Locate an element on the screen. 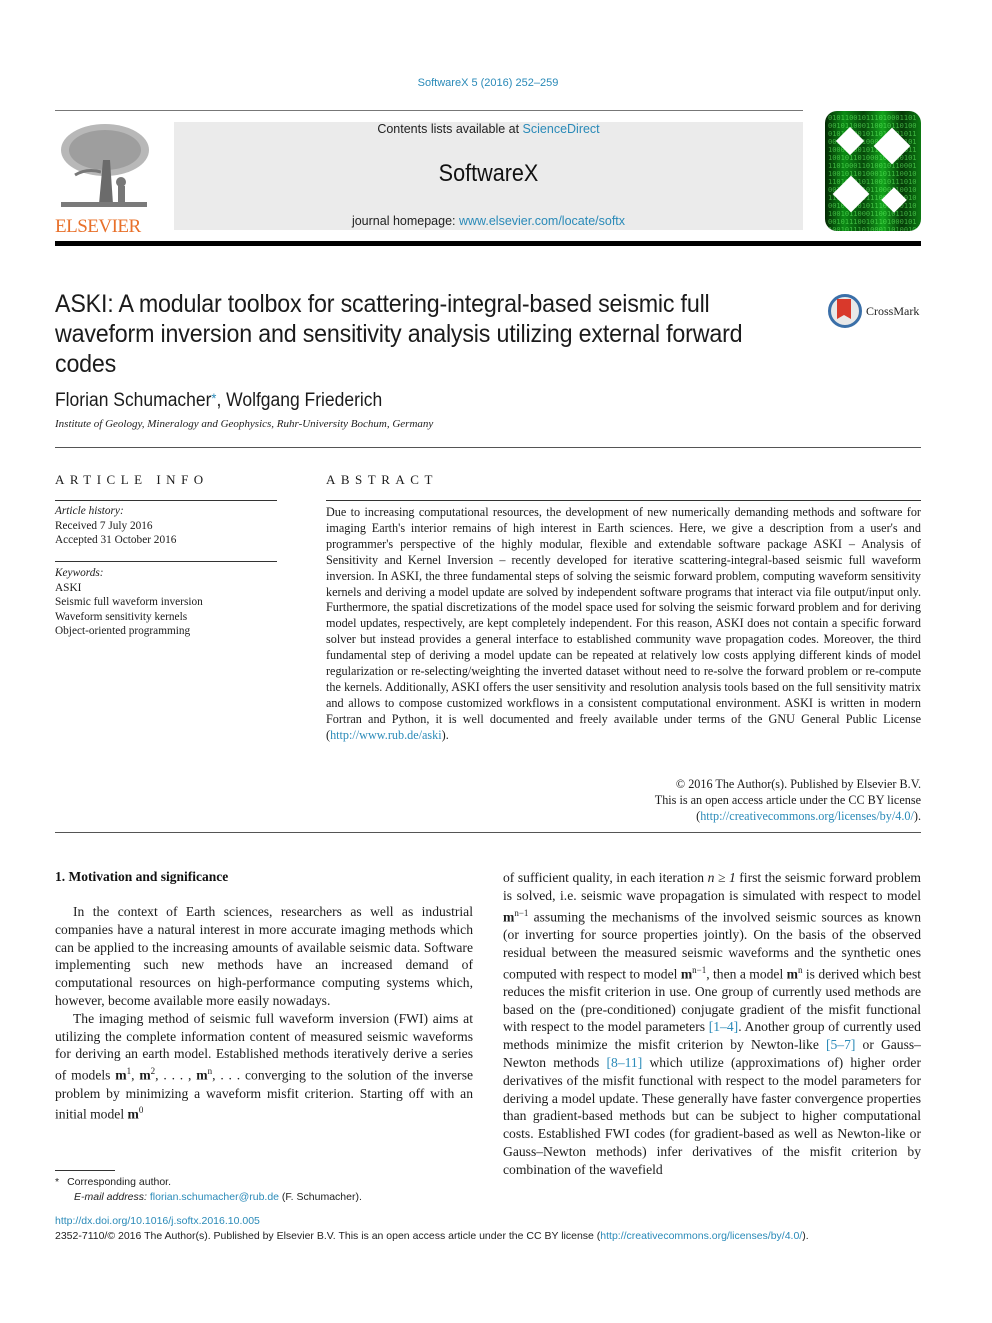 This screenshot has width=992, height=1323. abstract-heading: ABSTRACT is located at coordinates (382, 479).